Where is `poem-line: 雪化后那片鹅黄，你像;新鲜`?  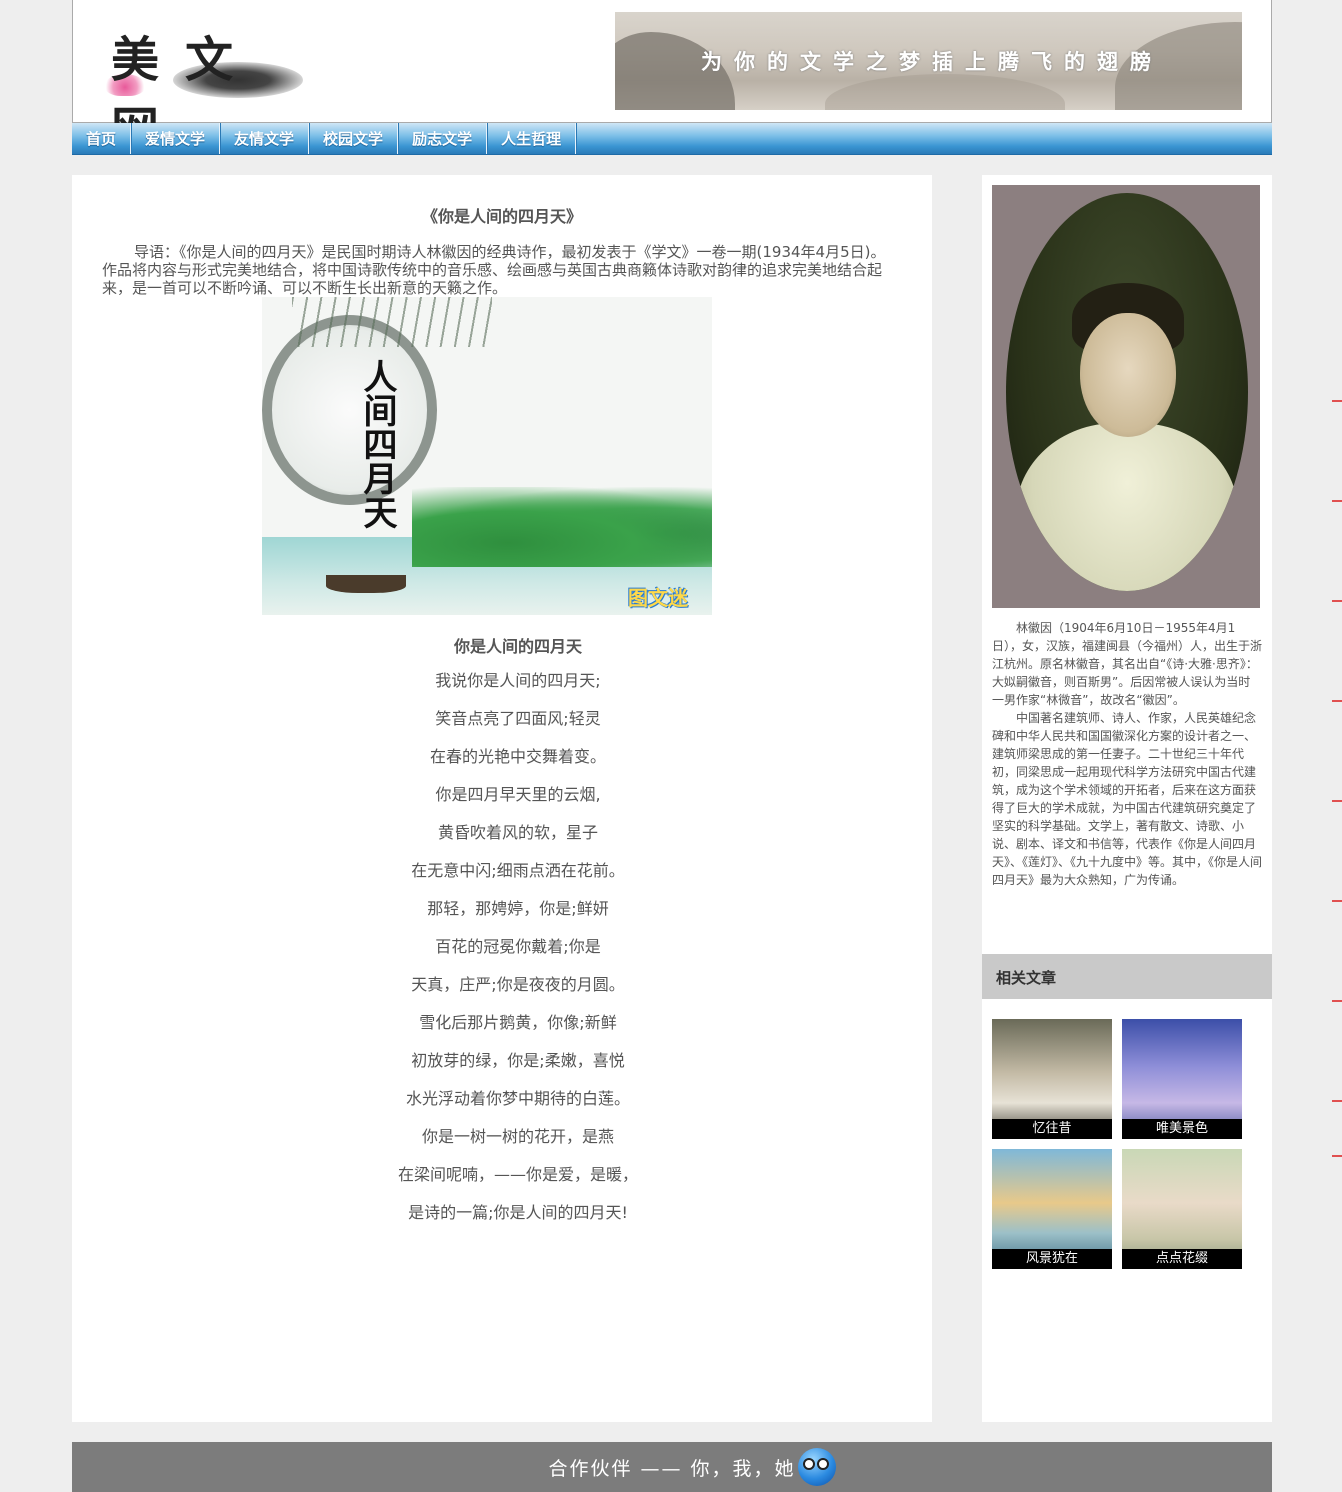 poem-line: 雪化后那片鹅黄，你像;新鲜 is located at coordinates (518, 1022).